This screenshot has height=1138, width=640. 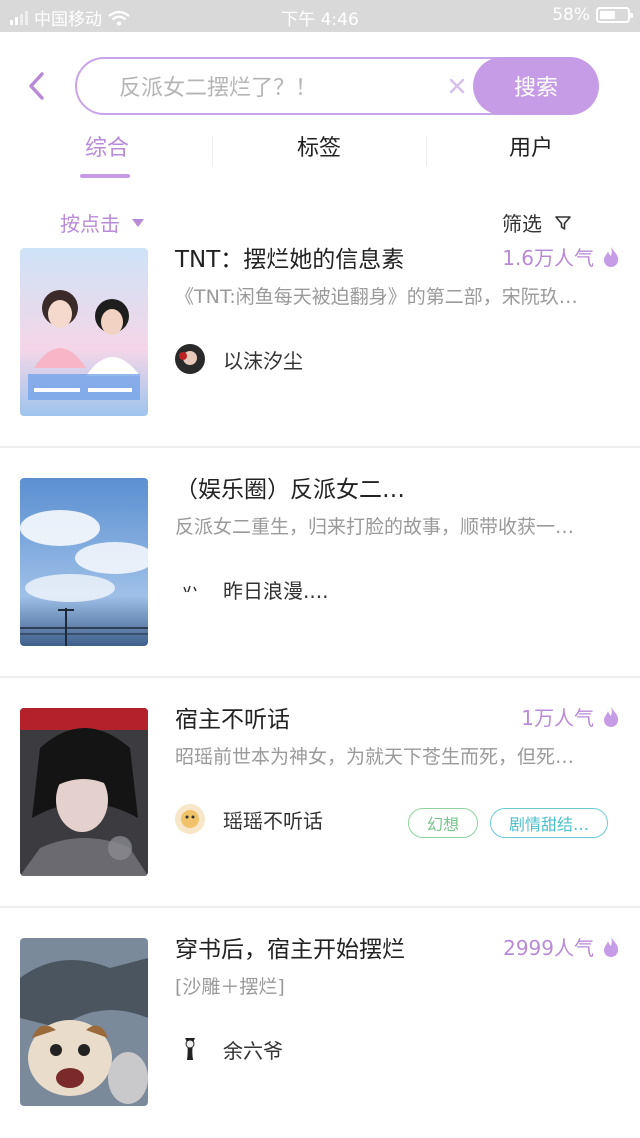 I want to click on tab-tags: 标签, so click(x=319, y=146).